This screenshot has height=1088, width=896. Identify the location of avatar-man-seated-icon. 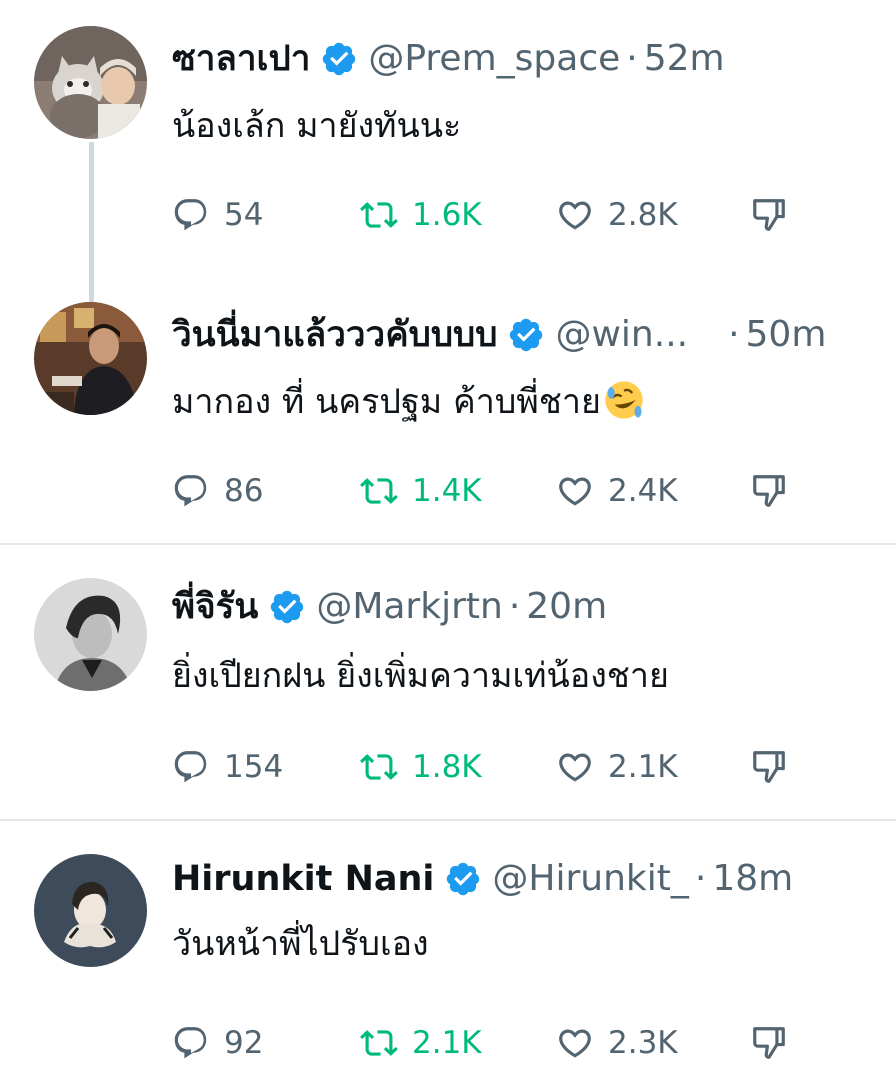
(90, 358).